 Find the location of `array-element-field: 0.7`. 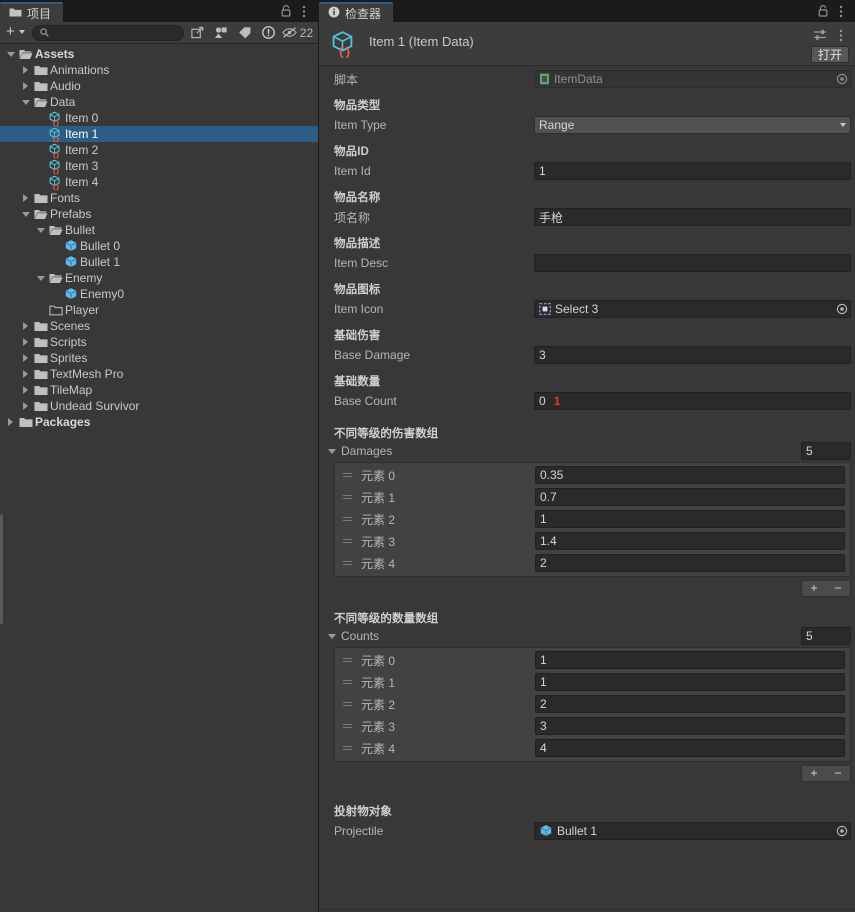

array-element-field: 0.7 is located at coordinates (690, 497).